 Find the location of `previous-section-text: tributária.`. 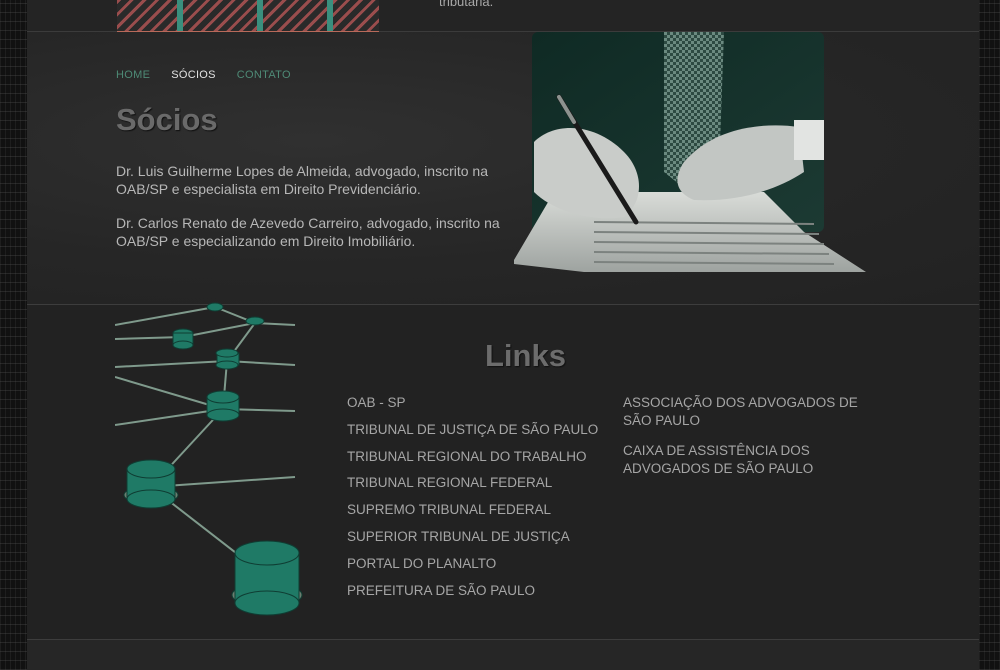

previous-section-text: tributária. is located at coordinates (466, 4).